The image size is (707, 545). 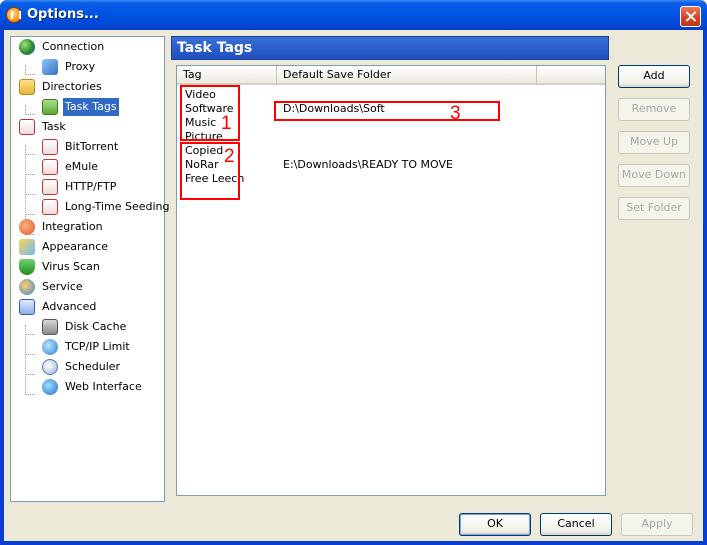 I want to click on cancel-button-label: Cancel, so click(x=576, y=523).